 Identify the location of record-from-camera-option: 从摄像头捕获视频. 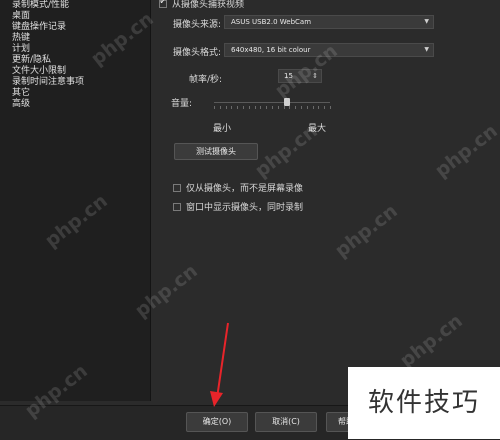
(201, 5).